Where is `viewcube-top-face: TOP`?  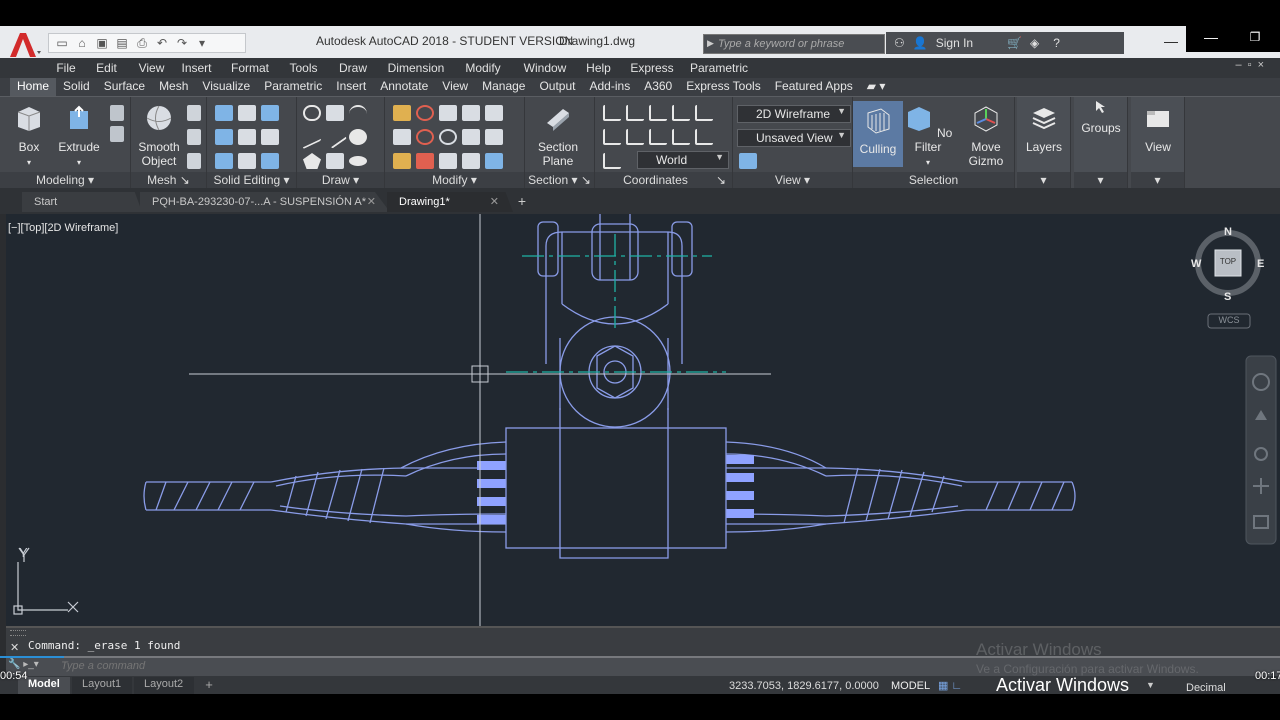
viewcube-top-face: TOP is located at coordinates (1228, 261).